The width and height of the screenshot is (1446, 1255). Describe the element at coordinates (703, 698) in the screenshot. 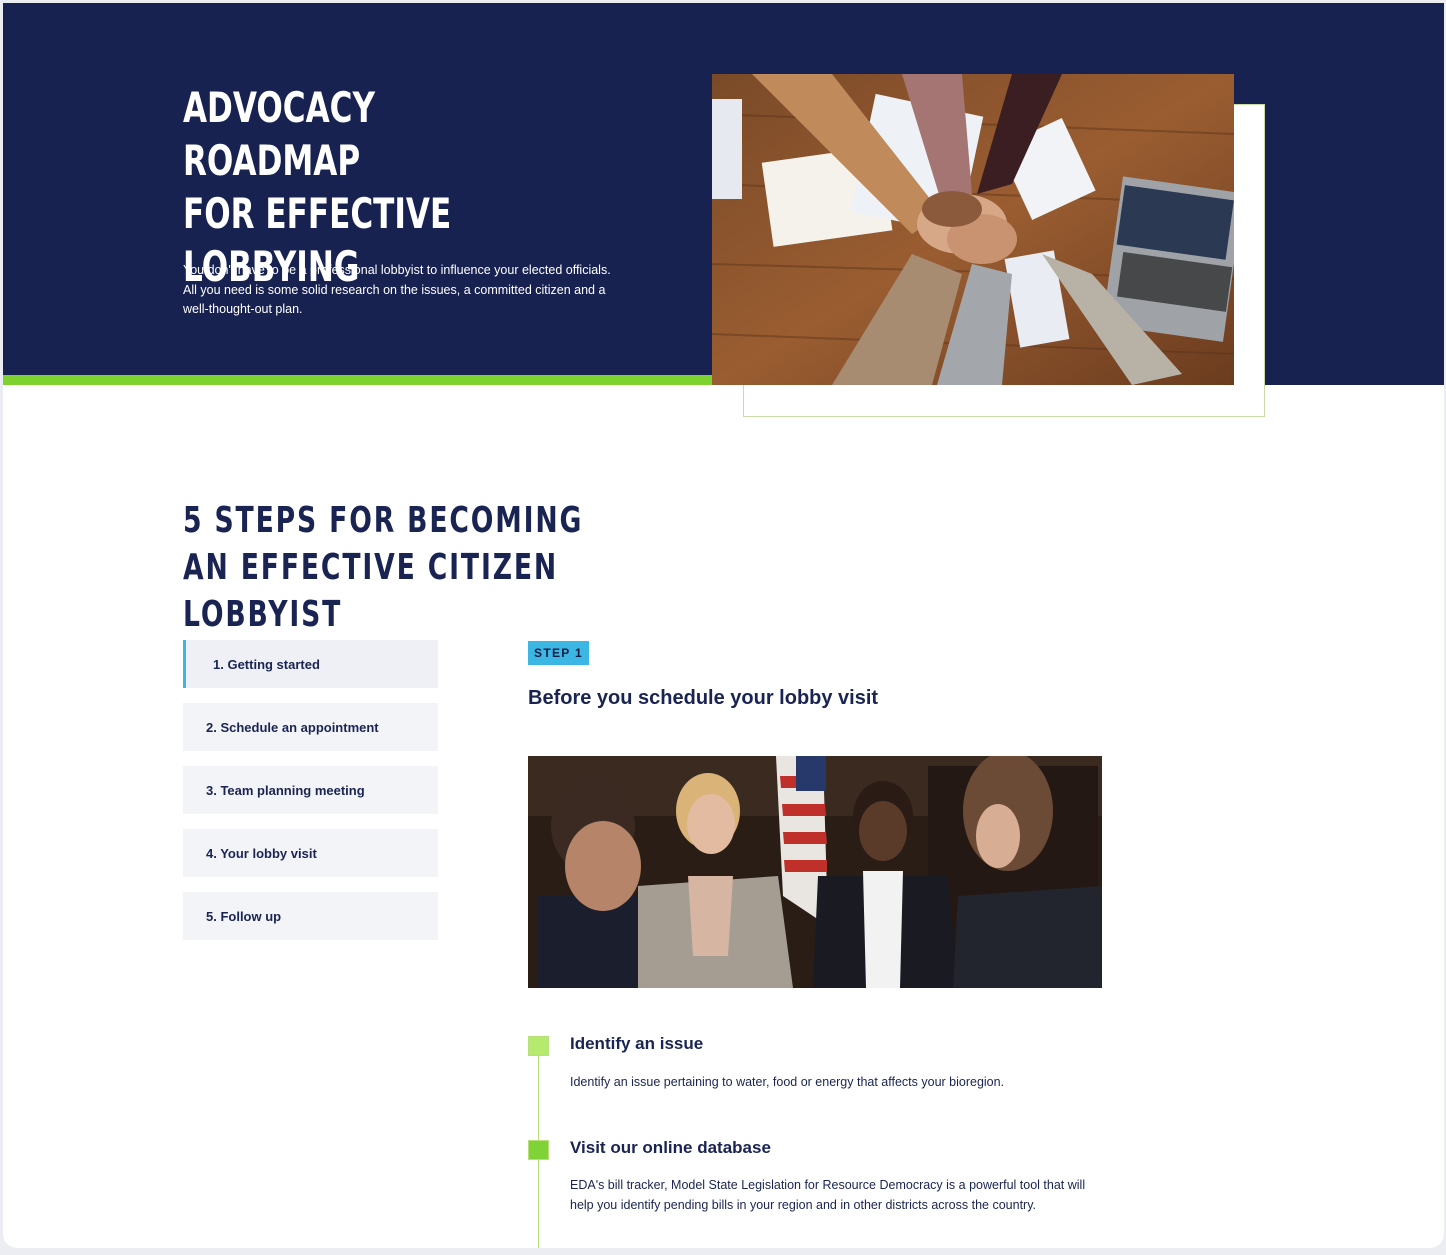

I see `step-heading: Before you schedule your lobby visit` at that location.